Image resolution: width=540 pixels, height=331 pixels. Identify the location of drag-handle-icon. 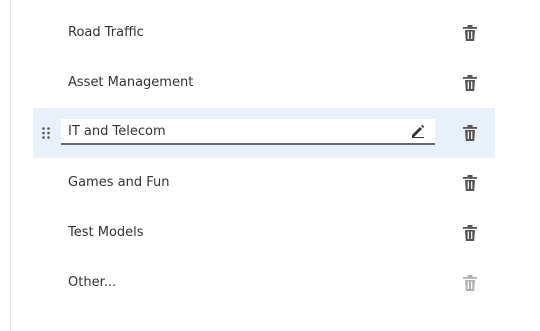
(46, 133).